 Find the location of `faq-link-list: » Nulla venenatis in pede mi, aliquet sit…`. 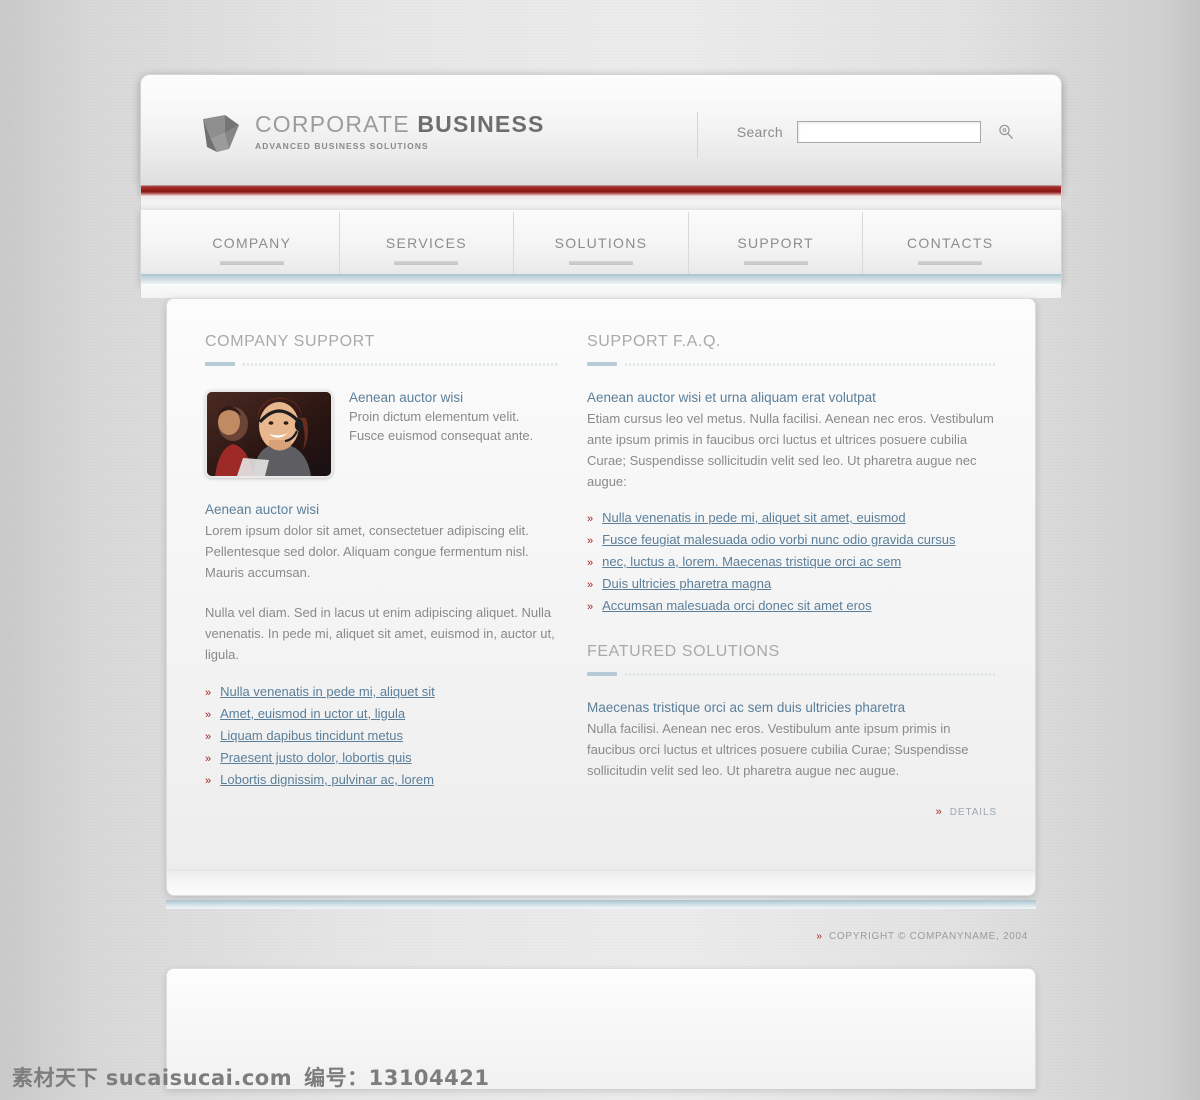

faq-link-list: » Nulla venenatis in pede mi, aliquet sit… is located at coordinates (792, 561).